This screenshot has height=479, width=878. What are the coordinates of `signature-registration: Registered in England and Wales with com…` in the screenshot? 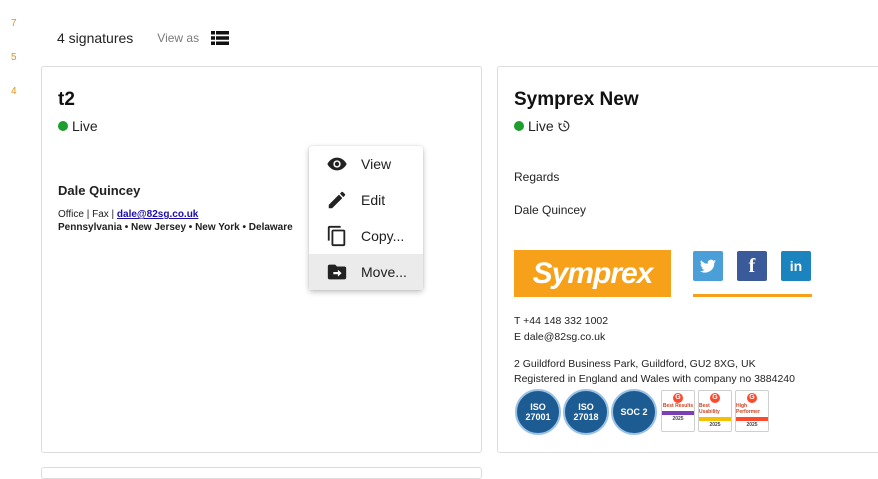 It's located at (654, 379).